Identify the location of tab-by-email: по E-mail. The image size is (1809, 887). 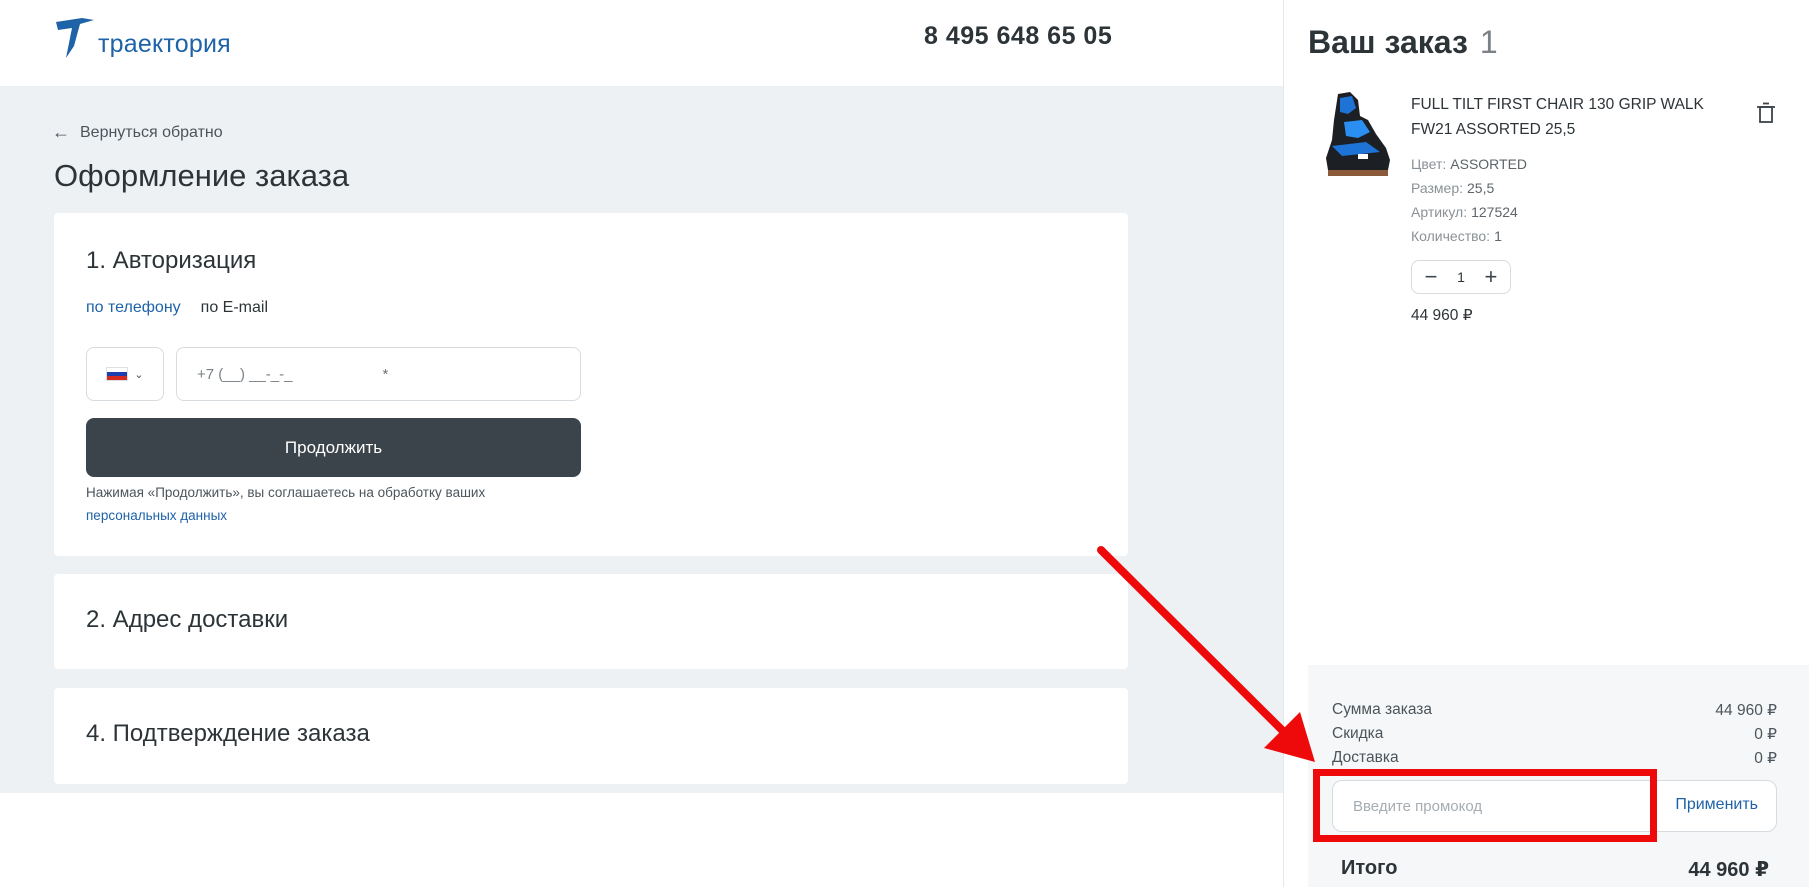
(234, 308).